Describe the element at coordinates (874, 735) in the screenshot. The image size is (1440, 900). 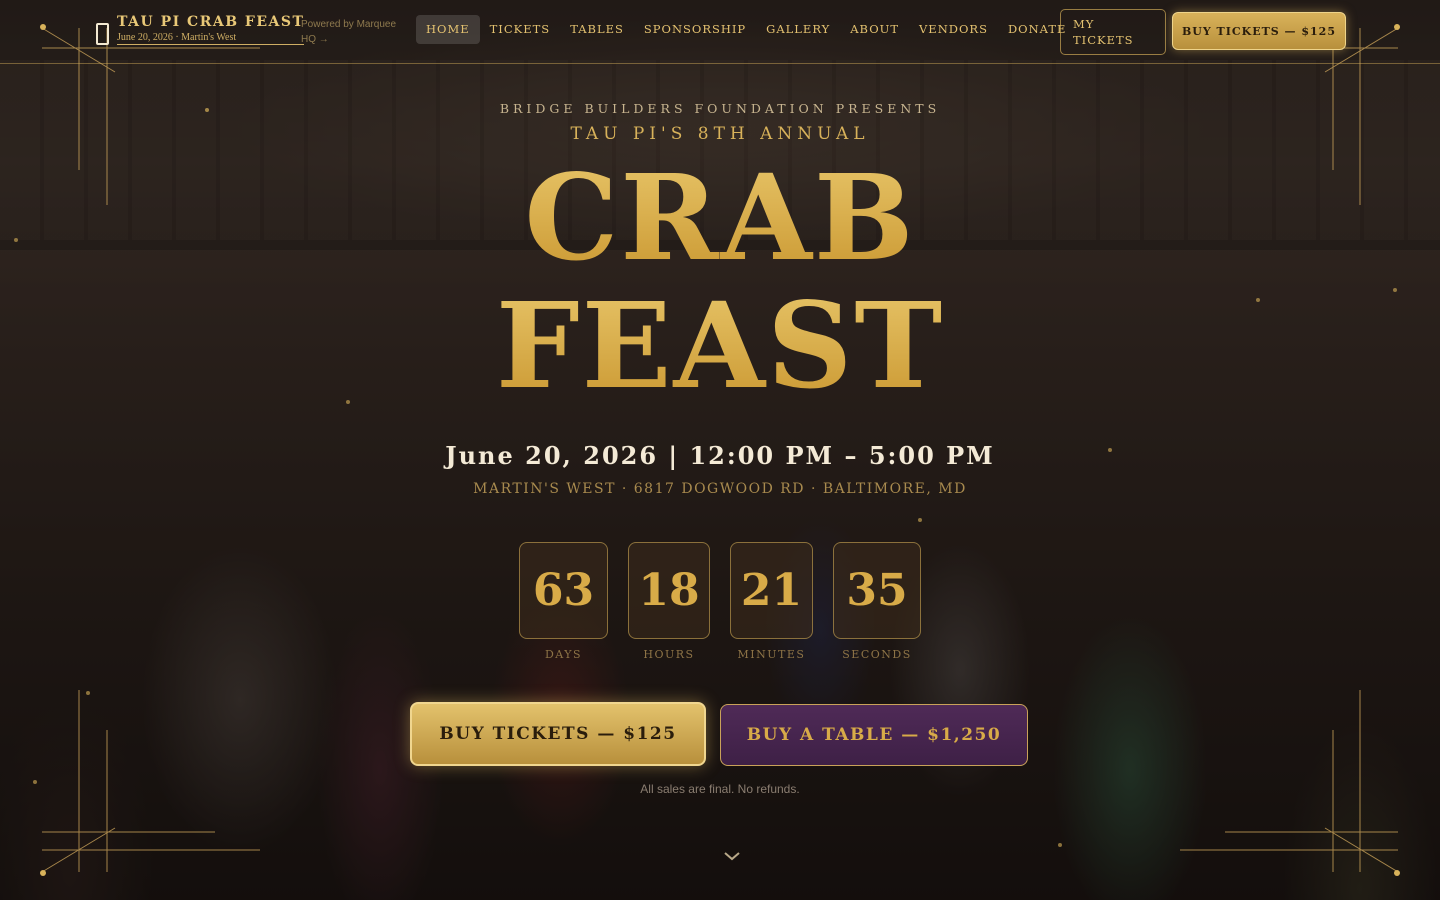
I see `hero-buy-table-button: BUY A TABLE — $1,250` at that location.